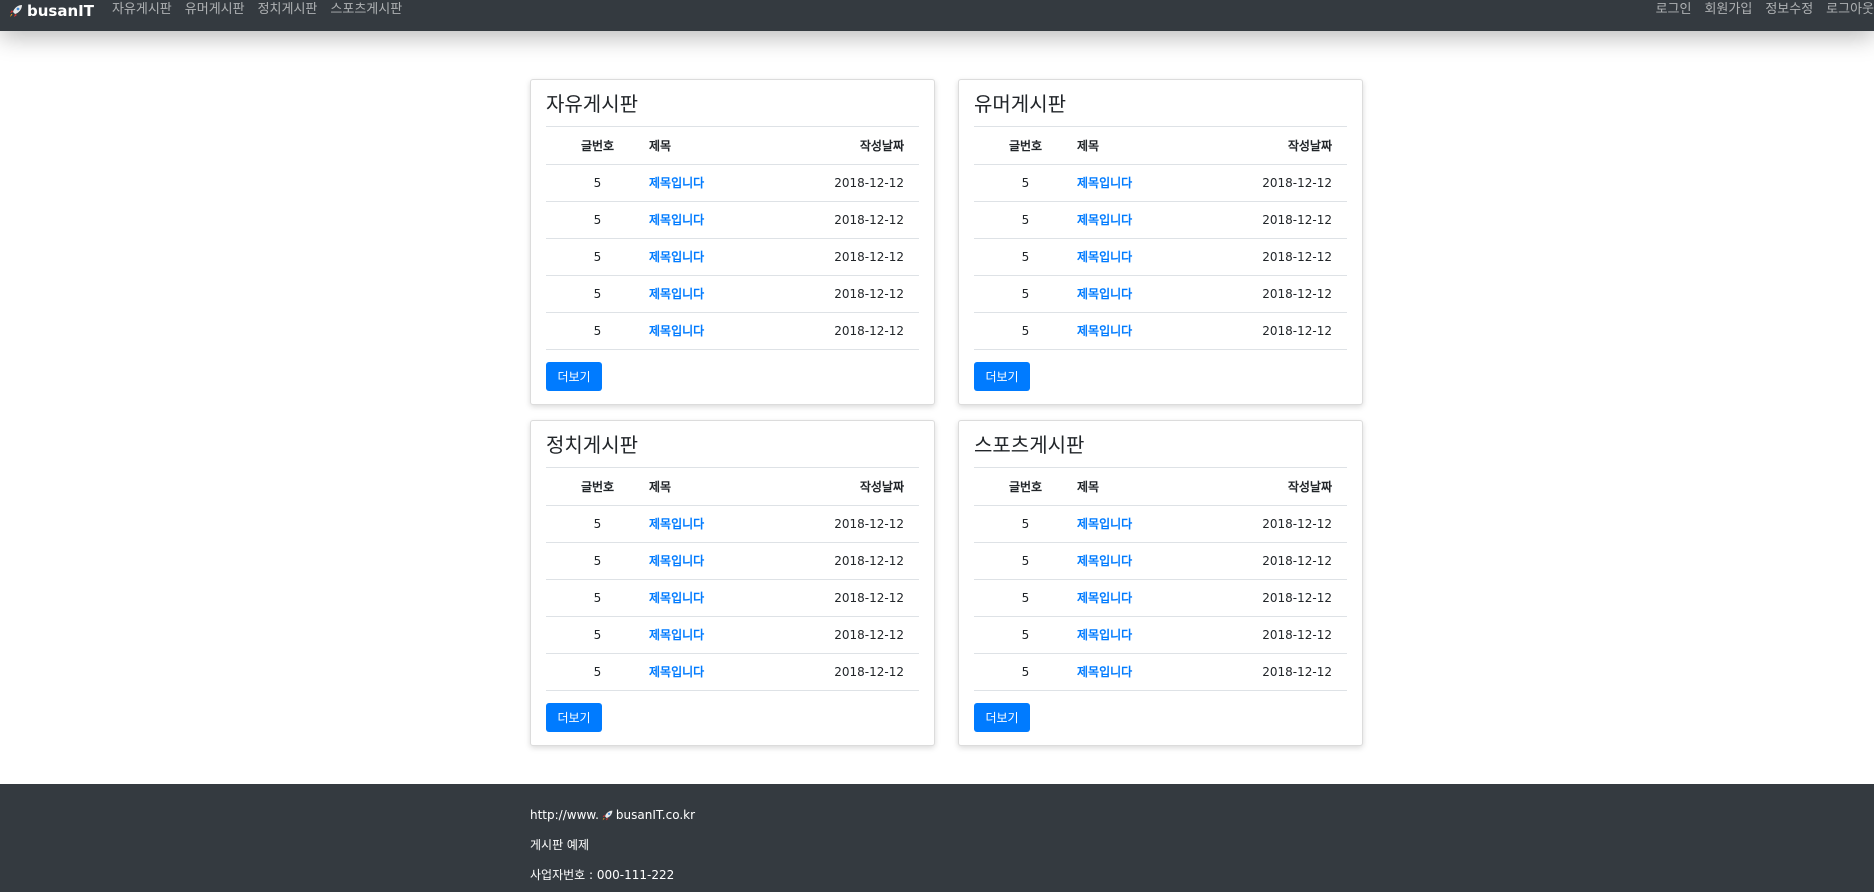 Image resolution: width=1874 pixels, height=892 pixels. I want to click on signup-link: 회원가입, so click(1728, 10).